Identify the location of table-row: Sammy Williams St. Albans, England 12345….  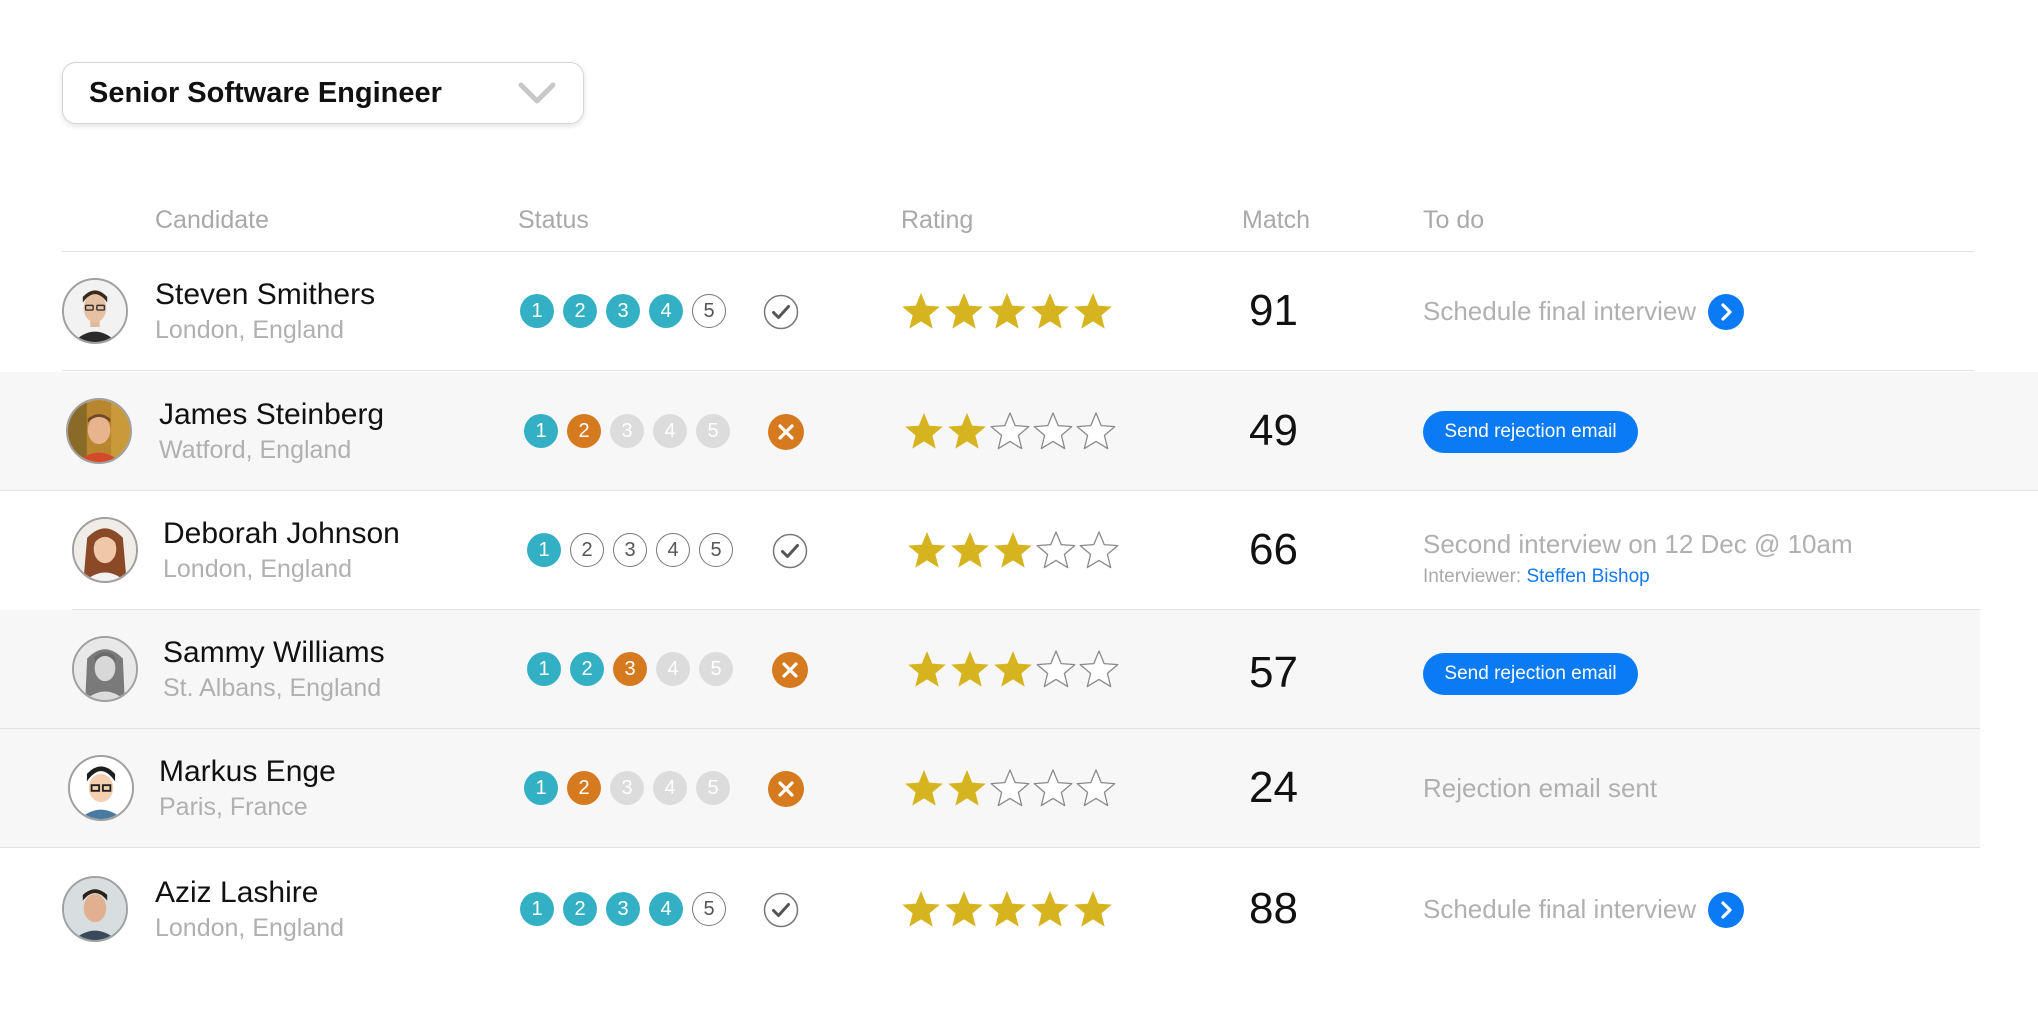
(990, 669).